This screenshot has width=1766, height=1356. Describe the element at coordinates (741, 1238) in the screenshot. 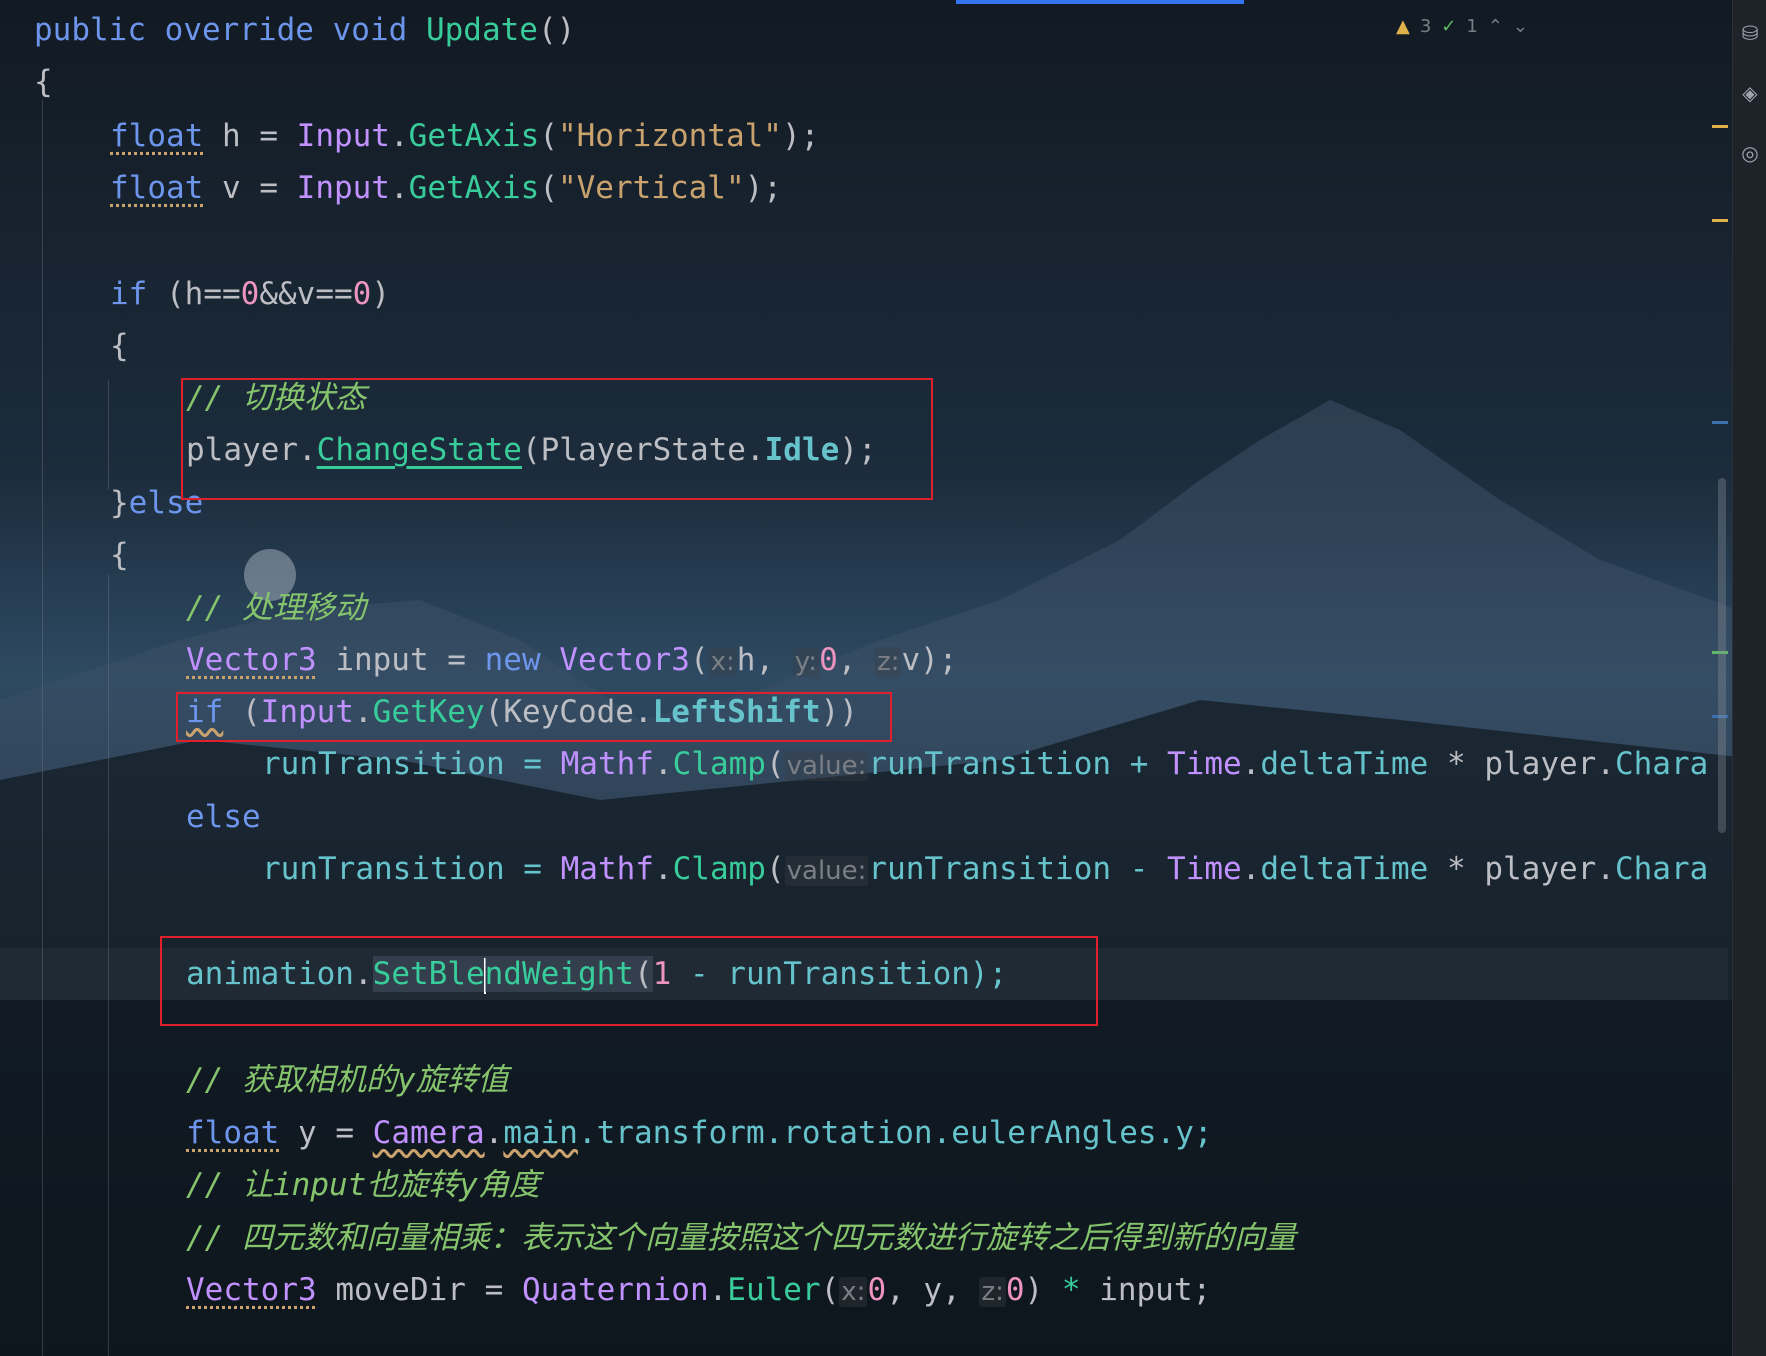

I see `code-line-21: // 四元数和向量相乘：表示这个向量按照这个四元数进行旋转之后得到新的向量` at that location.